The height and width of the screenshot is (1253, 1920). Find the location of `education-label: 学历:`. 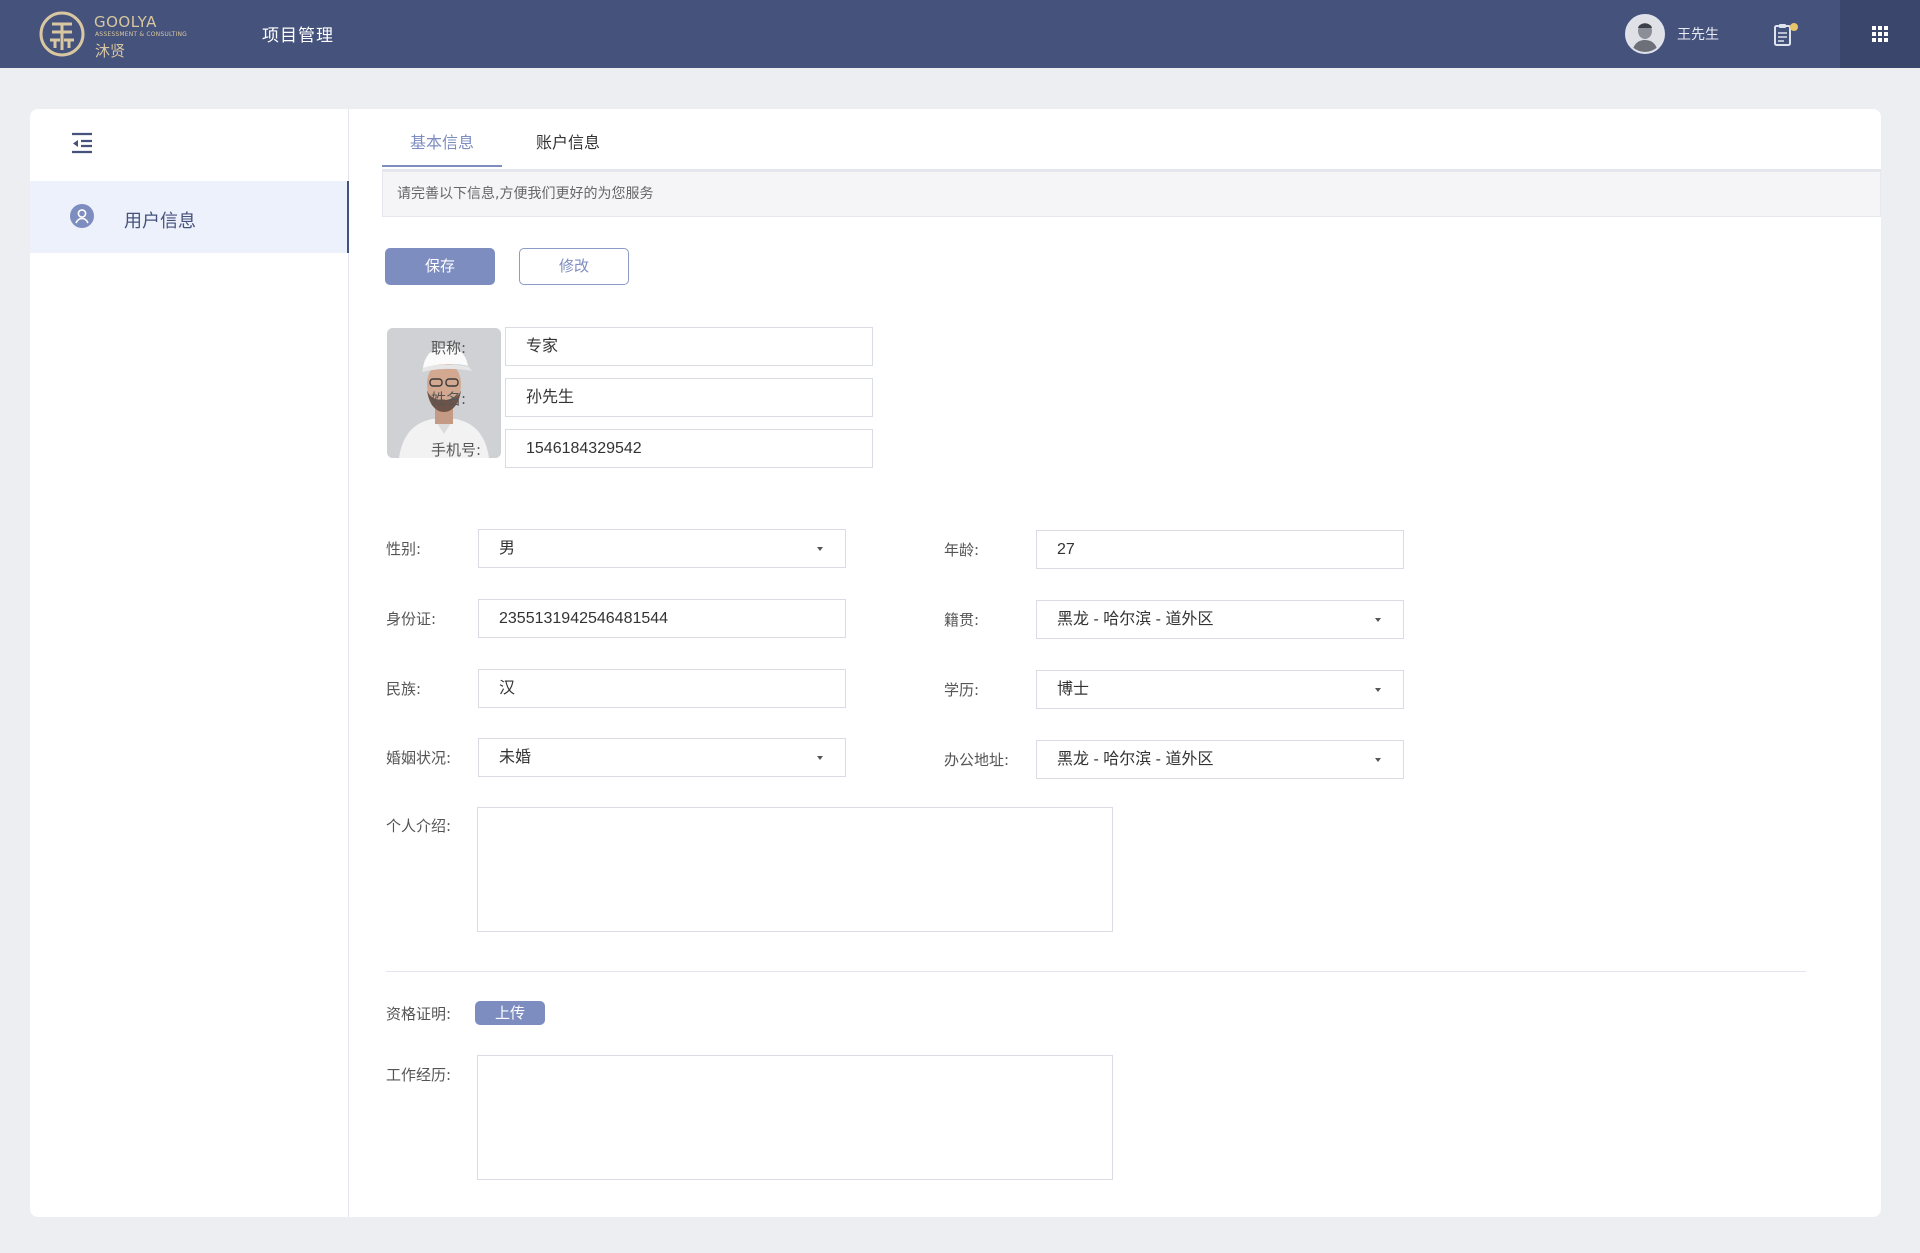

education-label: 学历: is located at coordinates (962, 690).